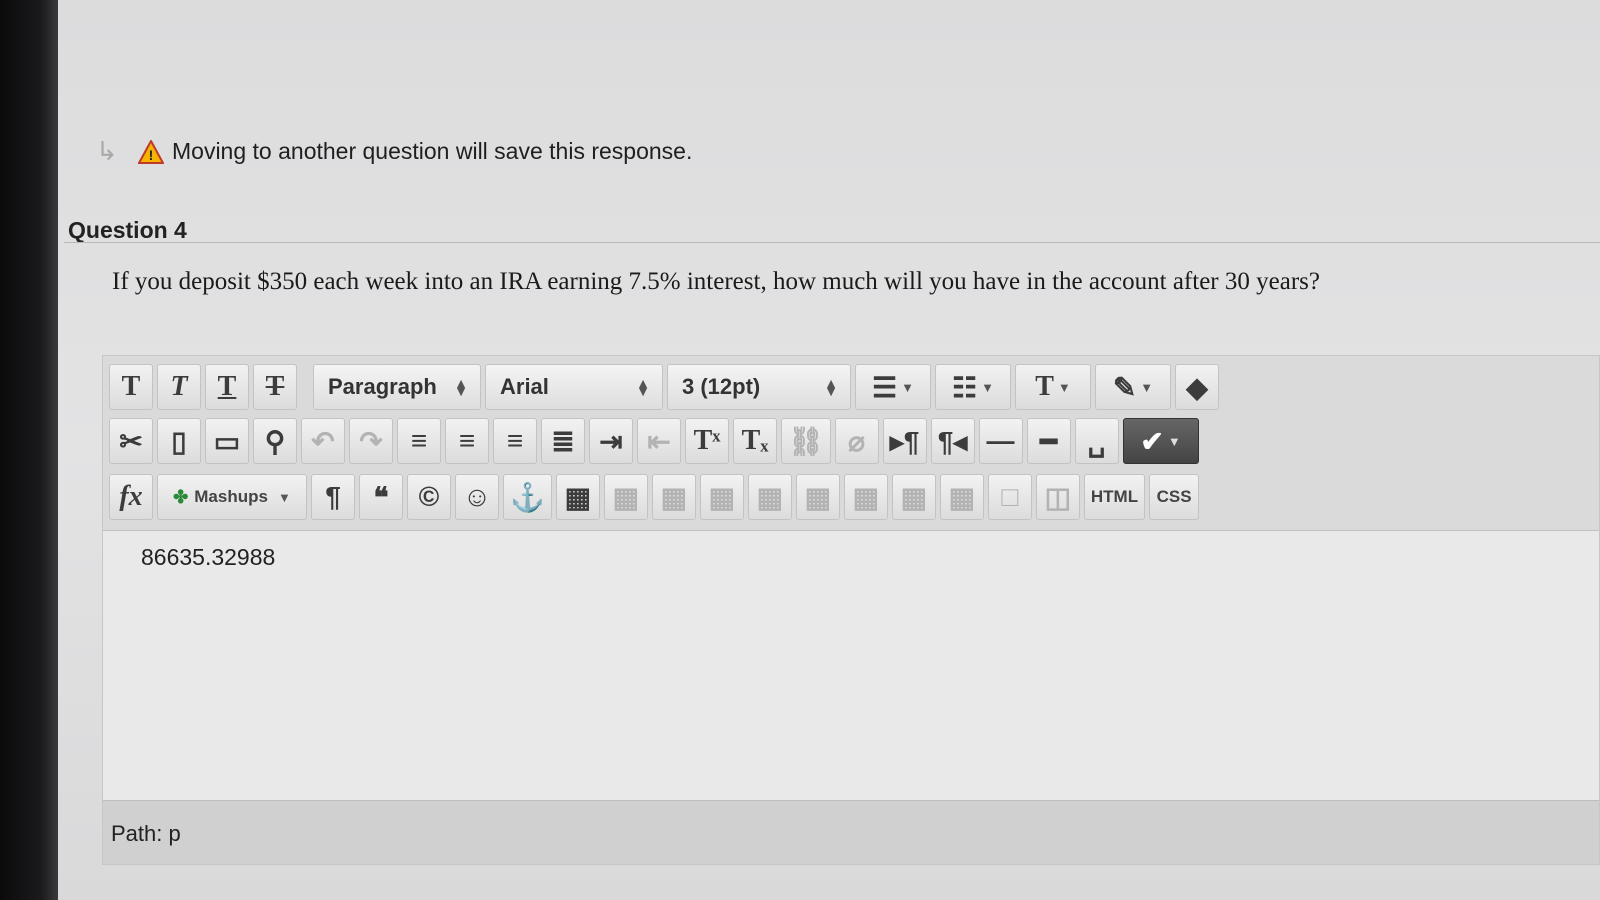 The image size is (1600, 900). I want to click on align-right-icon: ≡, so click(515, 440).